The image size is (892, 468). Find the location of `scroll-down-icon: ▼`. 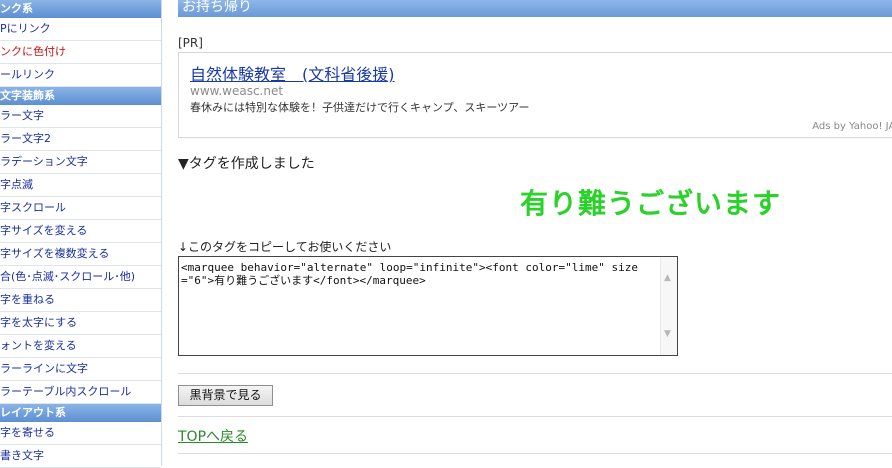

scroll-down-icon: ▼ is located at coordinates (667, 334).